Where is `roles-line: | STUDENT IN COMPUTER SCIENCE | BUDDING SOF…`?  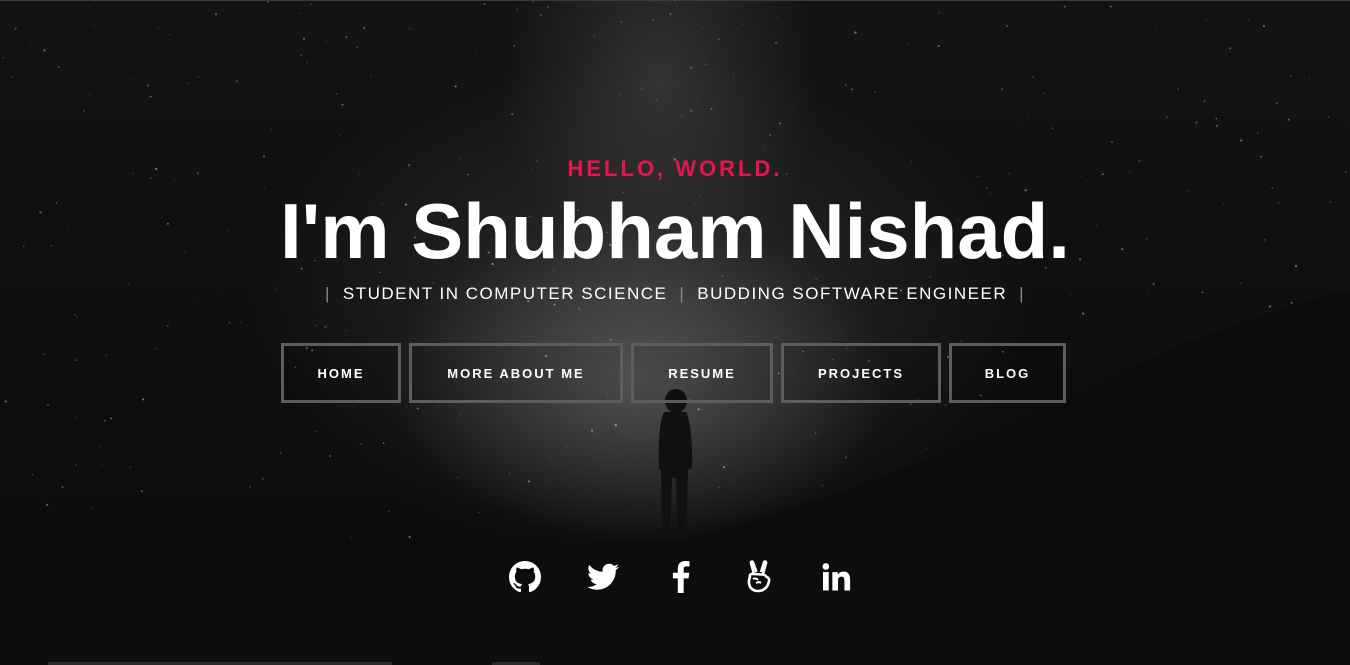
roles-line: | STUDENT IN COMPUTER SCIENCE | BUDDING SOF… is located at coordinates (675, 294).